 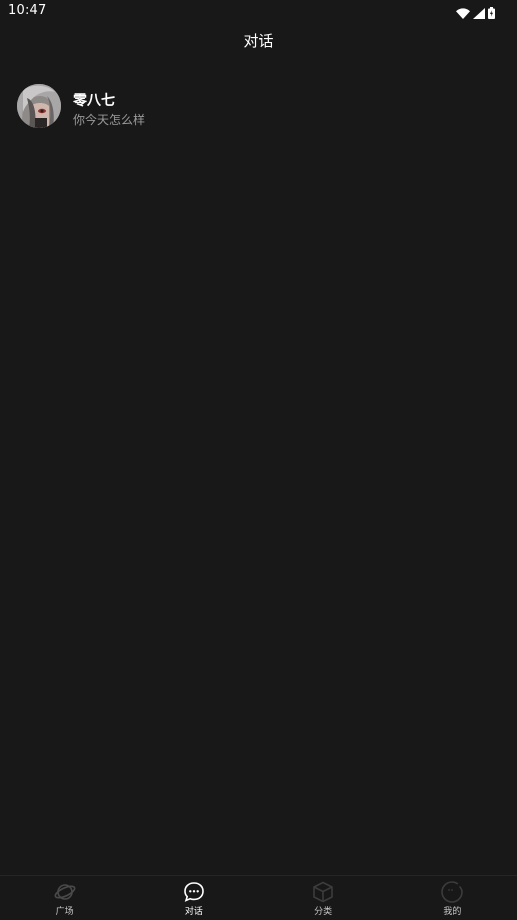 What do you see at coordinates (39, 106) in the screenshot?
I see `avatar` at bounding box center [39, 106].